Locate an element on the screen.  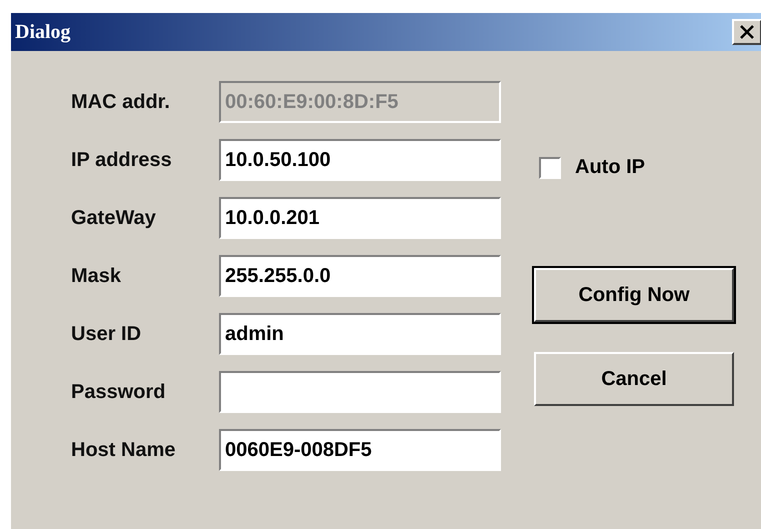
field-label: Mask is located at coordinates (96, 276).